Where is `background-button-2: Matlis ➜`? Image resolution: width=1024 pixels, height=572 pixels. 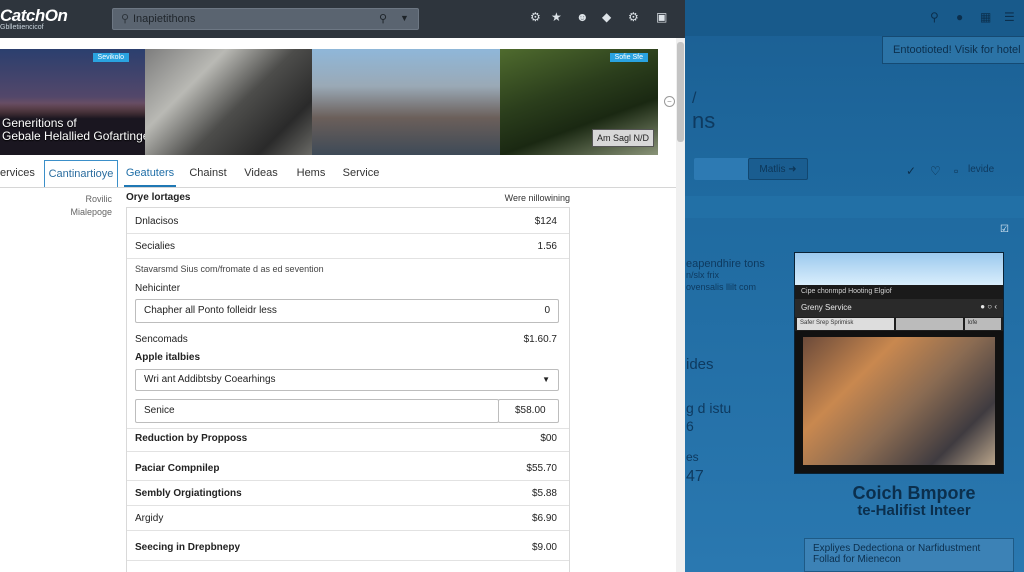
background-button-2: Matlis ➜ is located at coordinates (778, 169).